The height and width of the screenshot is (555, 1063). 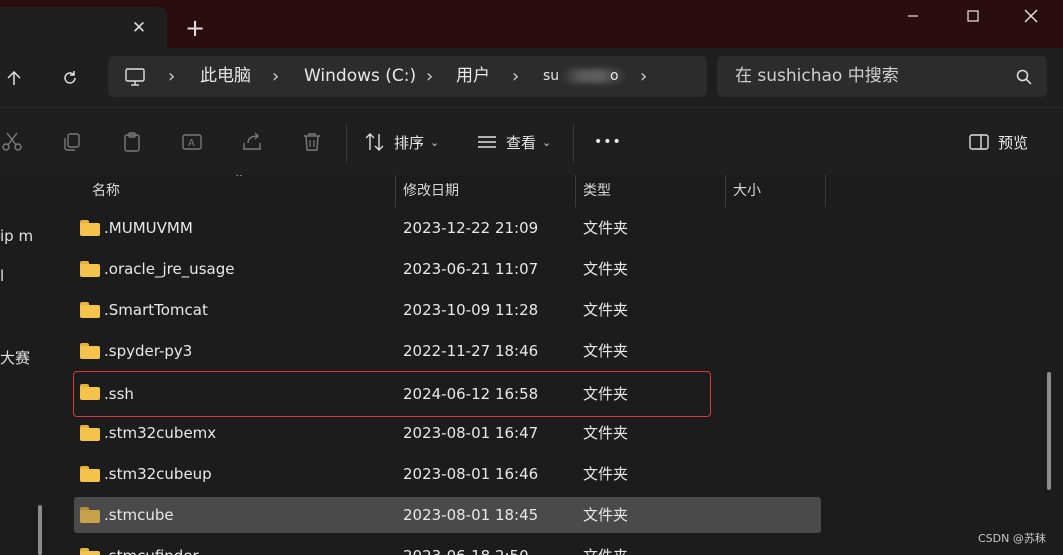 I want to click on up-arrow-icon, so click(x=14, y=78).